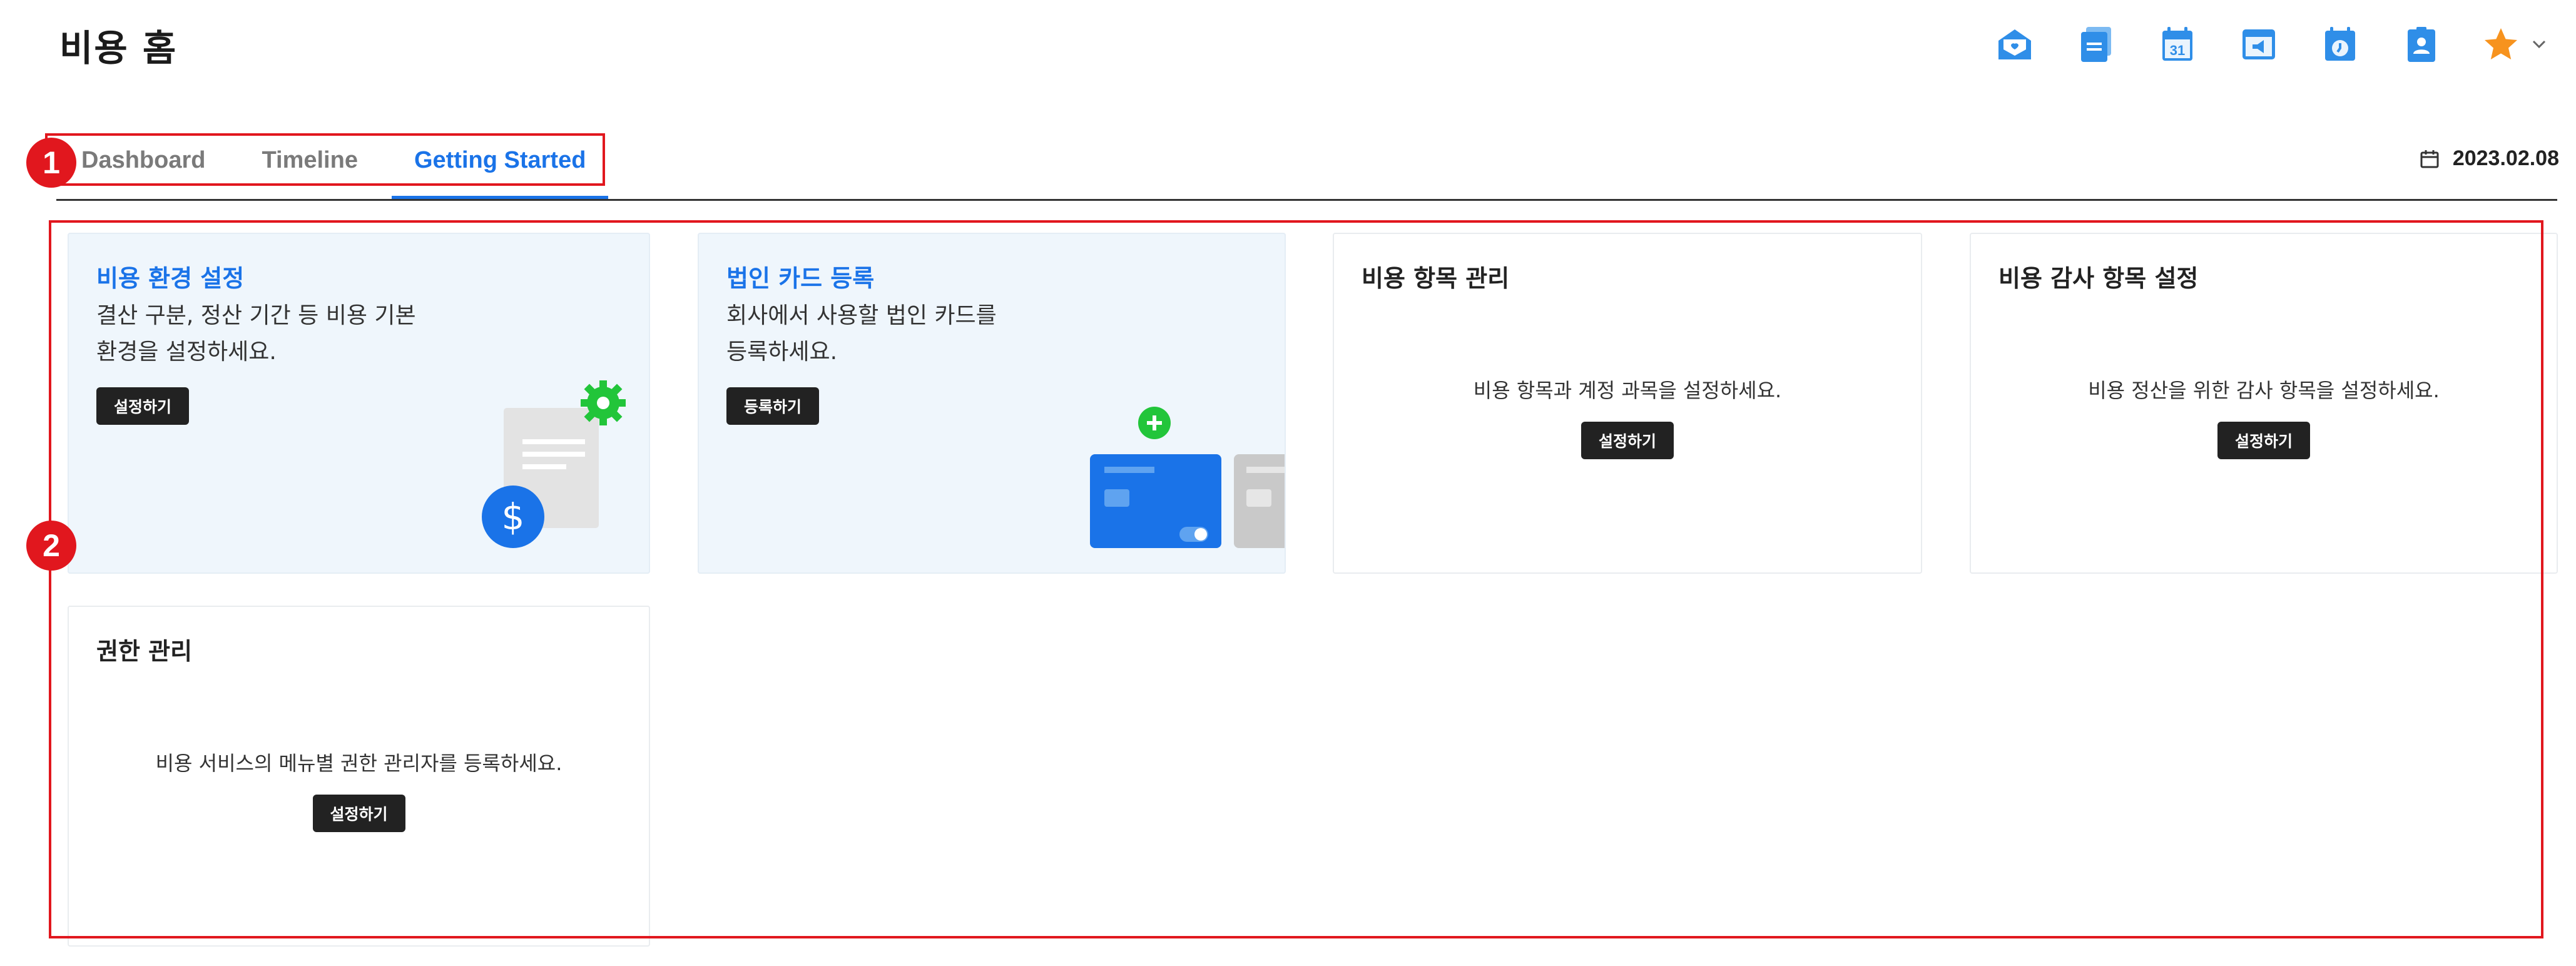 The width and height of the screenshot is (2576, 966). I want to click on calendar-31-icon: 31, so click(2177, 44).